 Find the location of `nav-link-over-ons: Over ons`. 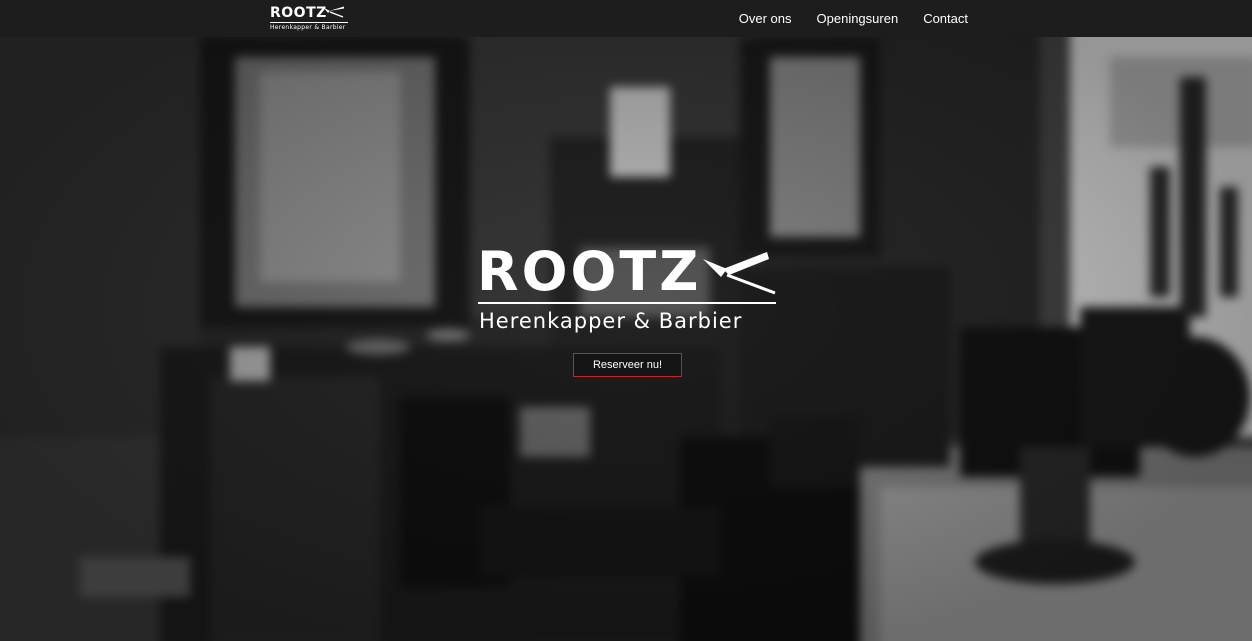

nav-link-over-ons: Over ons is located at coordinates (765, 18).